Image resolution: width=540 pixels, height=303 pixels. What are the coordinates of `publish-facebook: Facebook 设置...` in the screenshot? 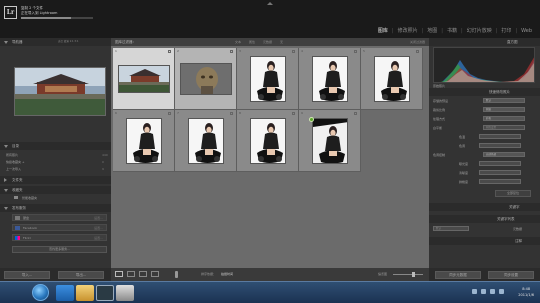 It's located at (59, 227).